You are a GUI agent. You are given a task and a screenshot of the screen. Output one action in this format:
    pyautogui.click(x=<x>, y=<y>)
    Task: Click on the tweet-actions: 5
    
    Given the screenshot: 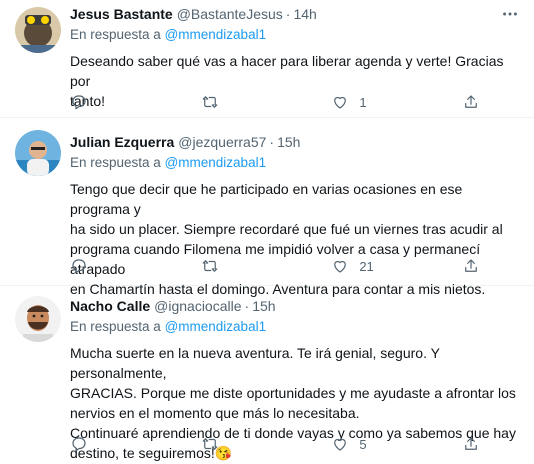 What is the action you would take?
    pyautogui.click(x=275, y=444)
    